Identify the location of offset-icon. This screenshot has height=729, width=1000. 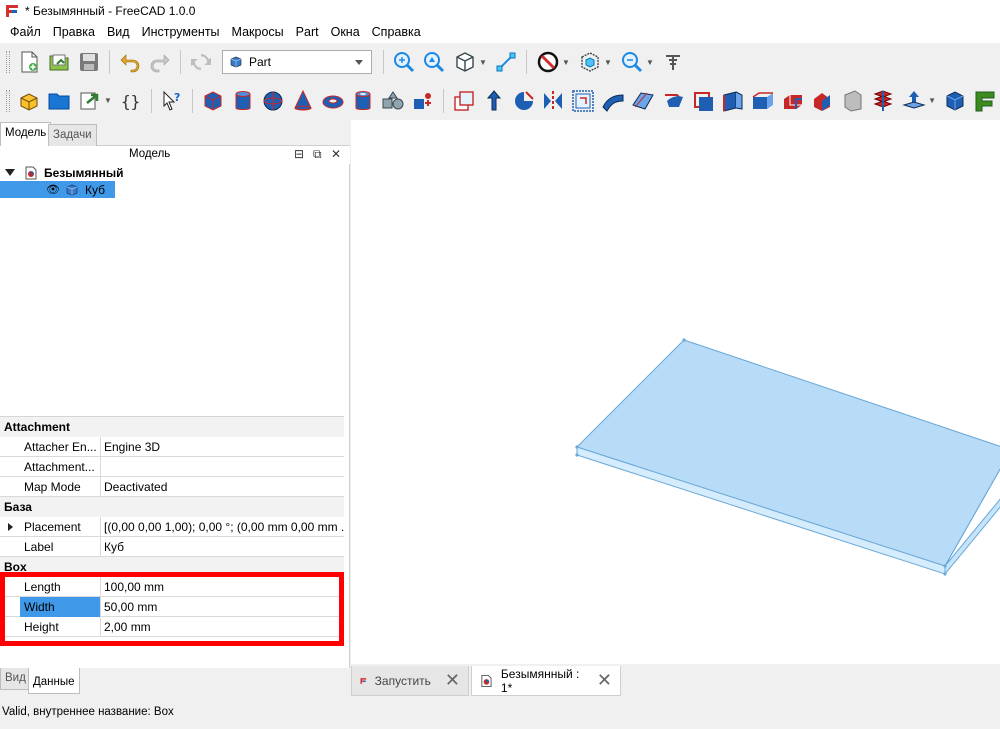
(793, 101).